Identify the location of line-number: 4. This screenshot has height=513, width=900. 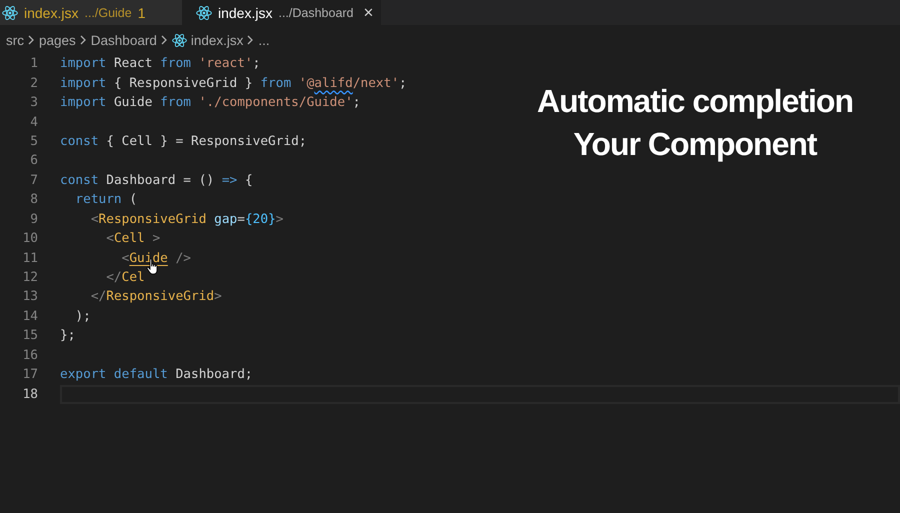
(33, 122).